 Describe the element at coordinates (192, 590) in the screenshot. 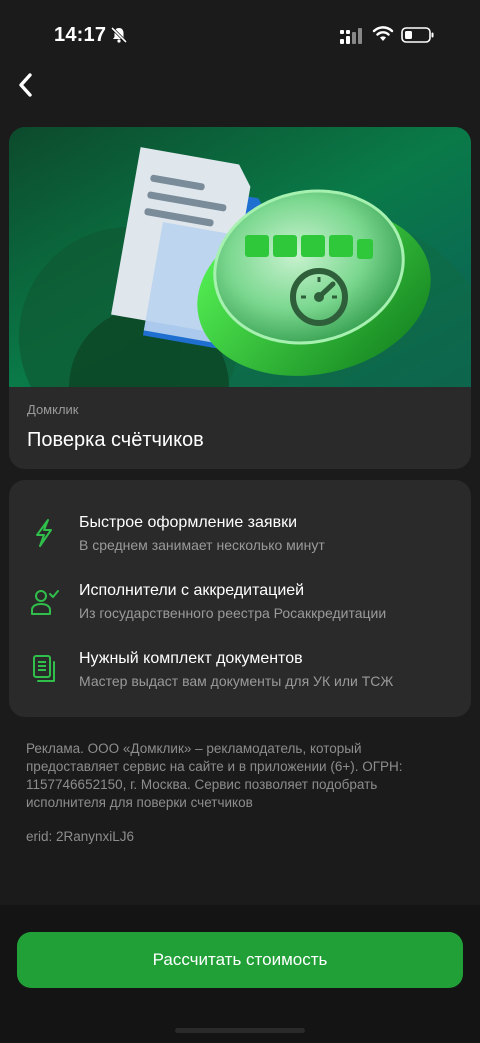

I see `feature-title: Исполнители с аккредитацией` at that location.